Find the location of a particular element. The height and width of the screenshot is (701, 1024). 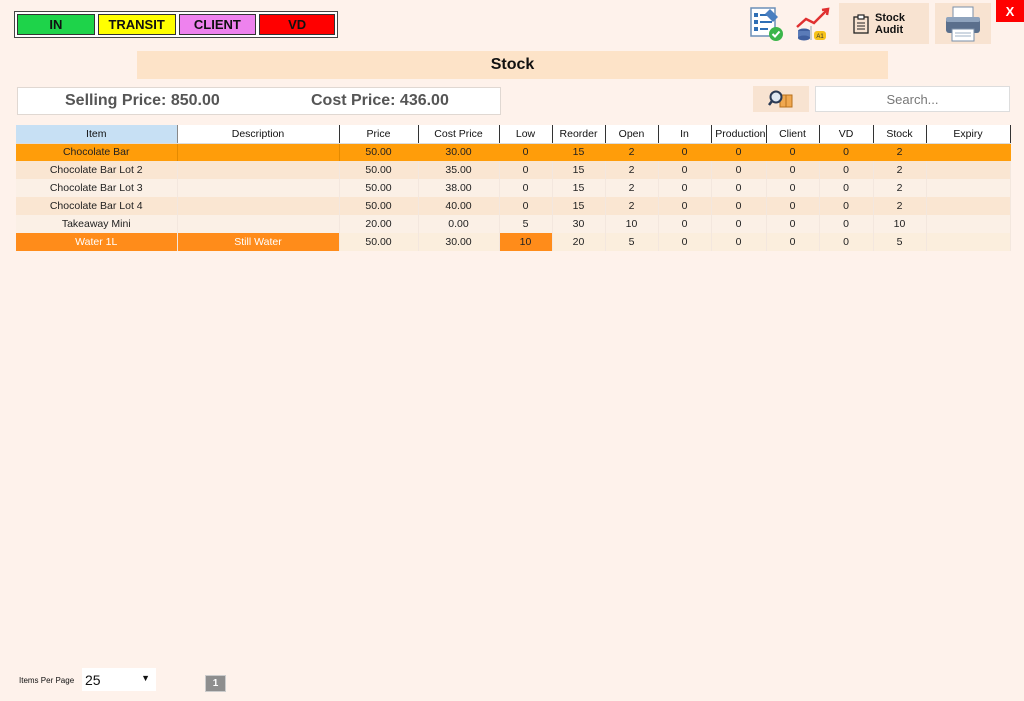

column-header-expiry: Expiry is located at coordinates (968, 134).